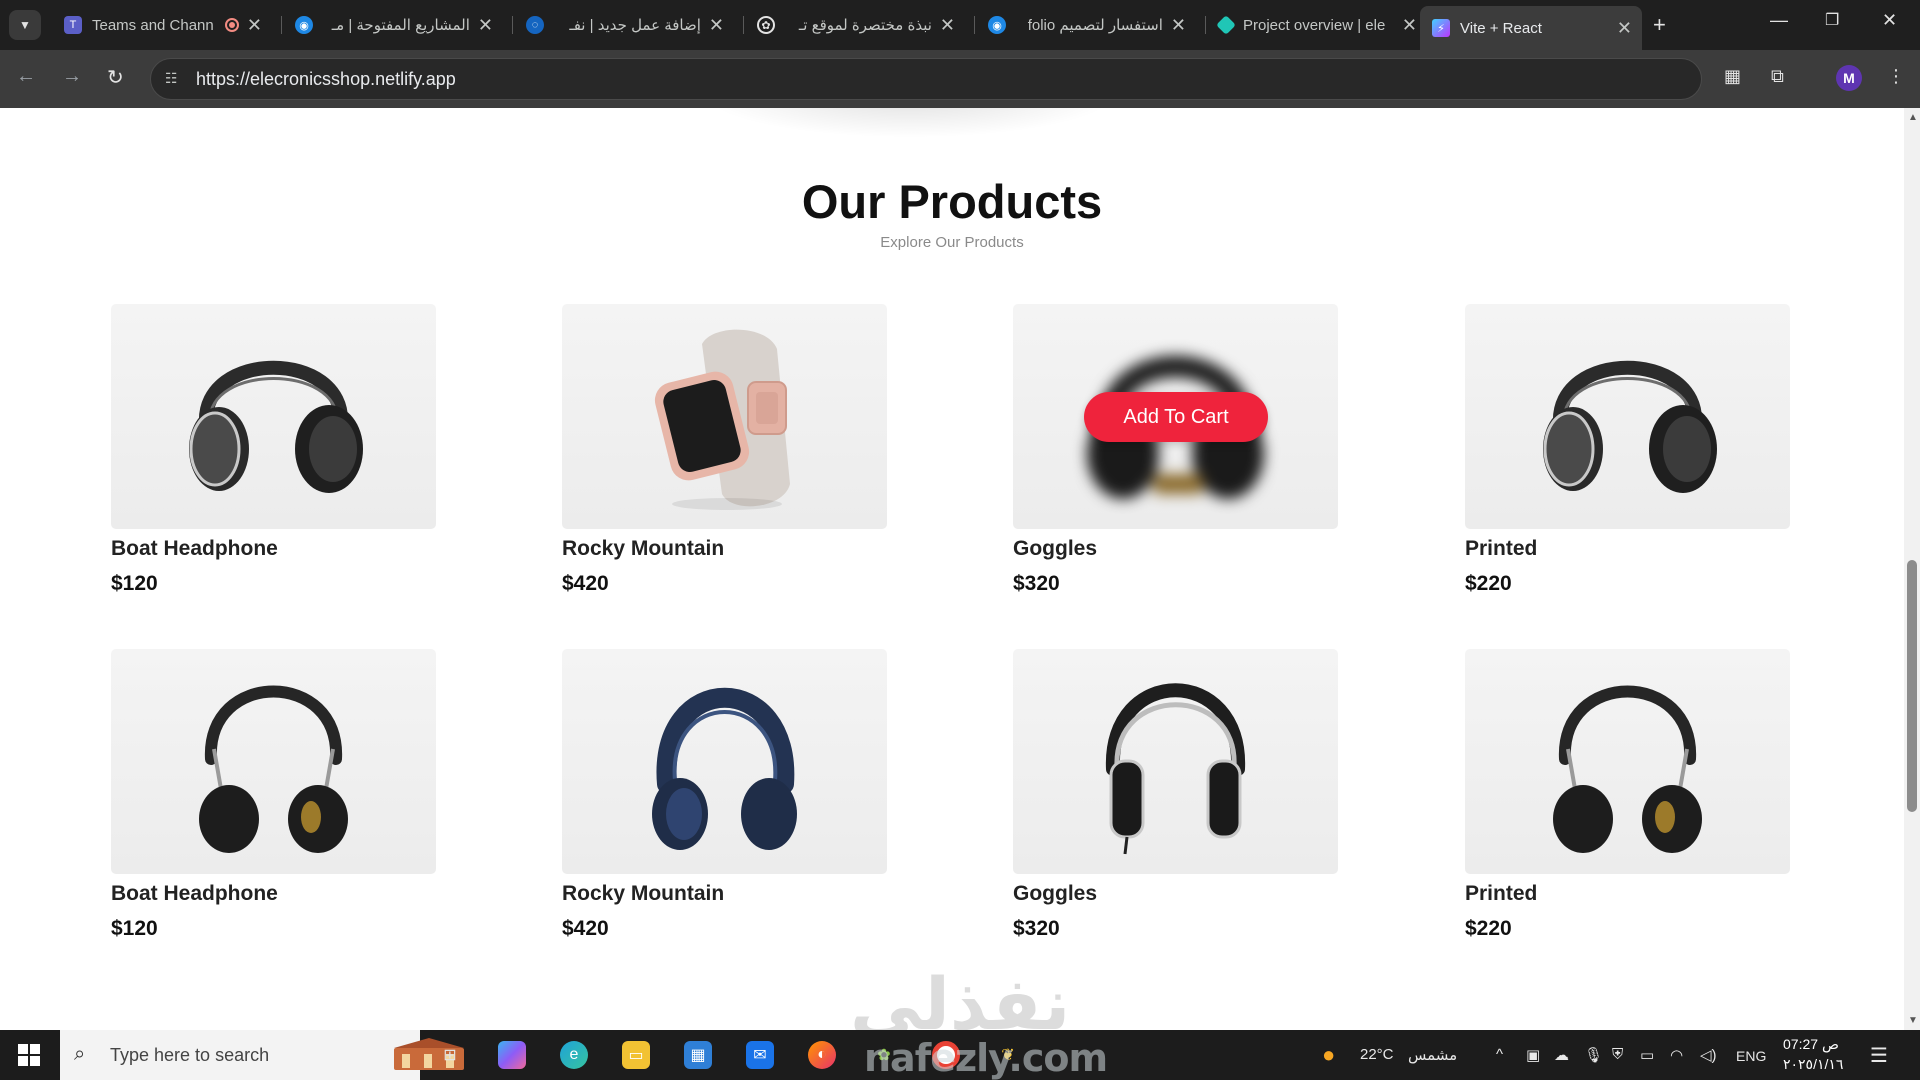 The image size is (1920, 1080). I want to click on scroll-down-arrow-icon: ▼, so click(1913, 1020).